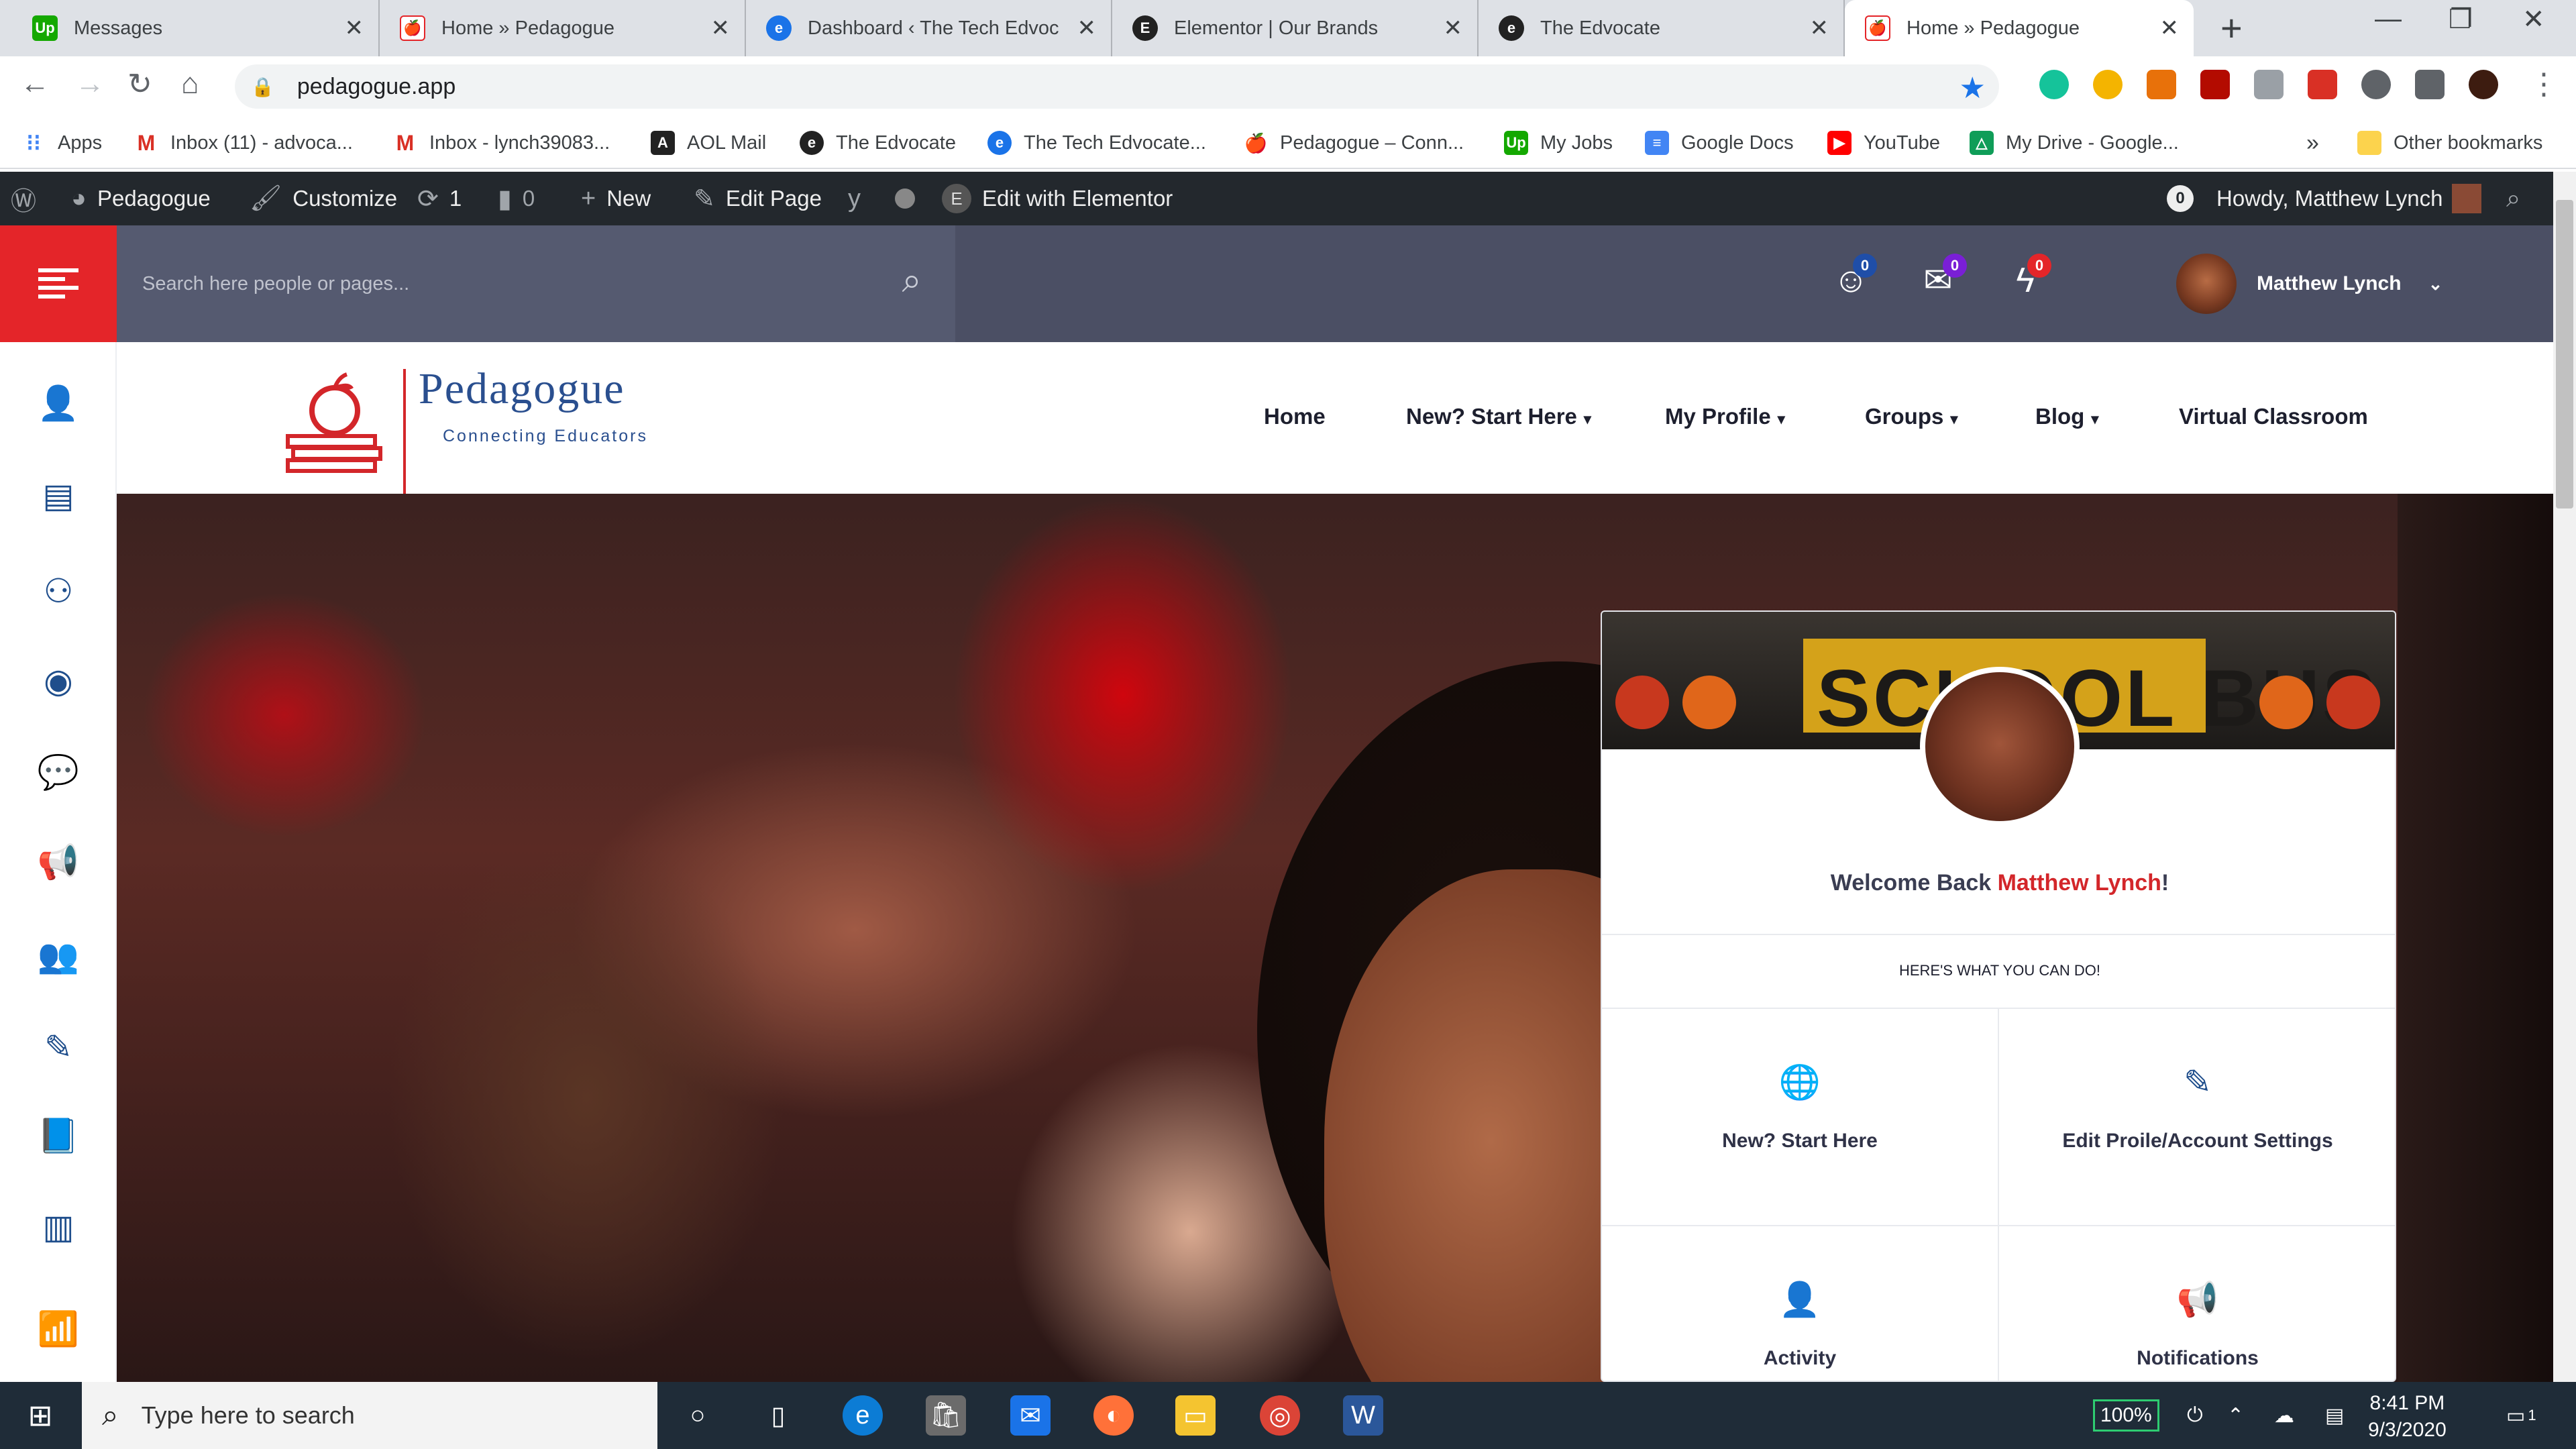 The width and height of the screenshot is (2576, 1449). What do you see at coordinates (2235, 1415) in the screenshot?
I see `show-hidden-icons: ⌃` at bounding box center [2235, 1415].